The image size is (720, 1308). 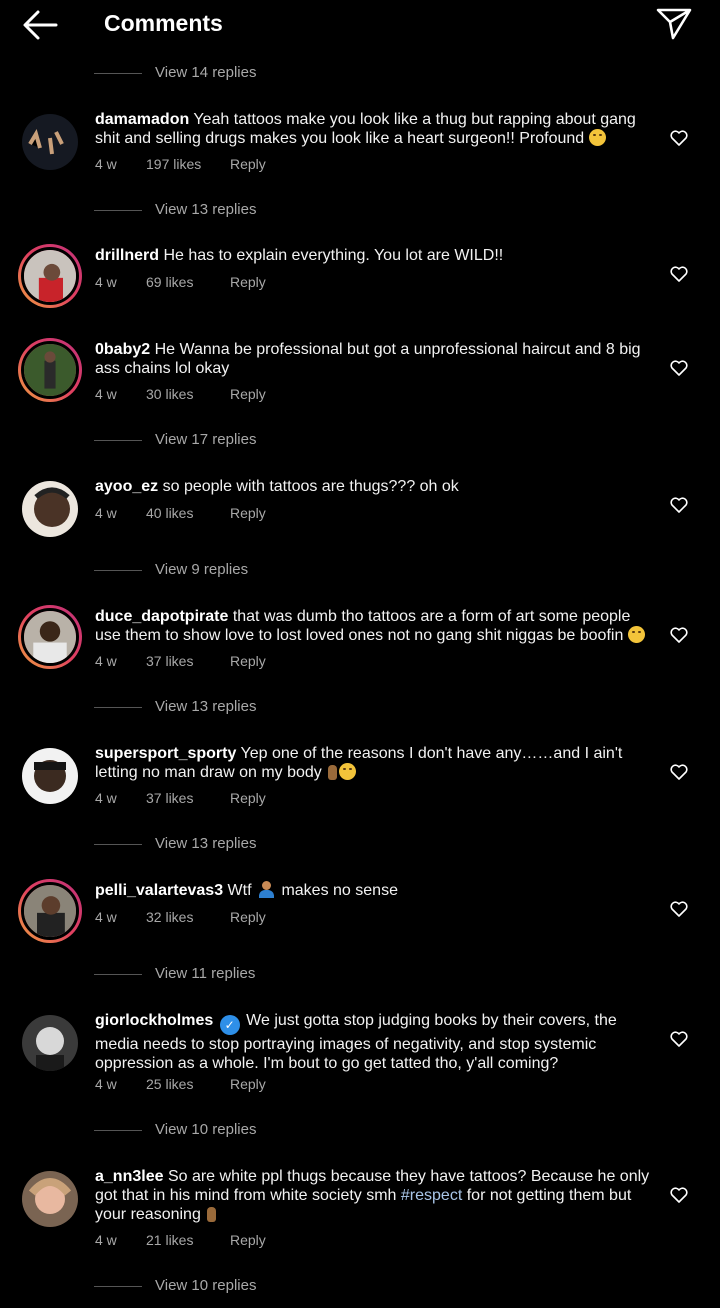 What do you see at coordinates (159, 890) in the screenshot?
I see `comment-username: pelli_valartevas3` at bounding box center [159, 890].